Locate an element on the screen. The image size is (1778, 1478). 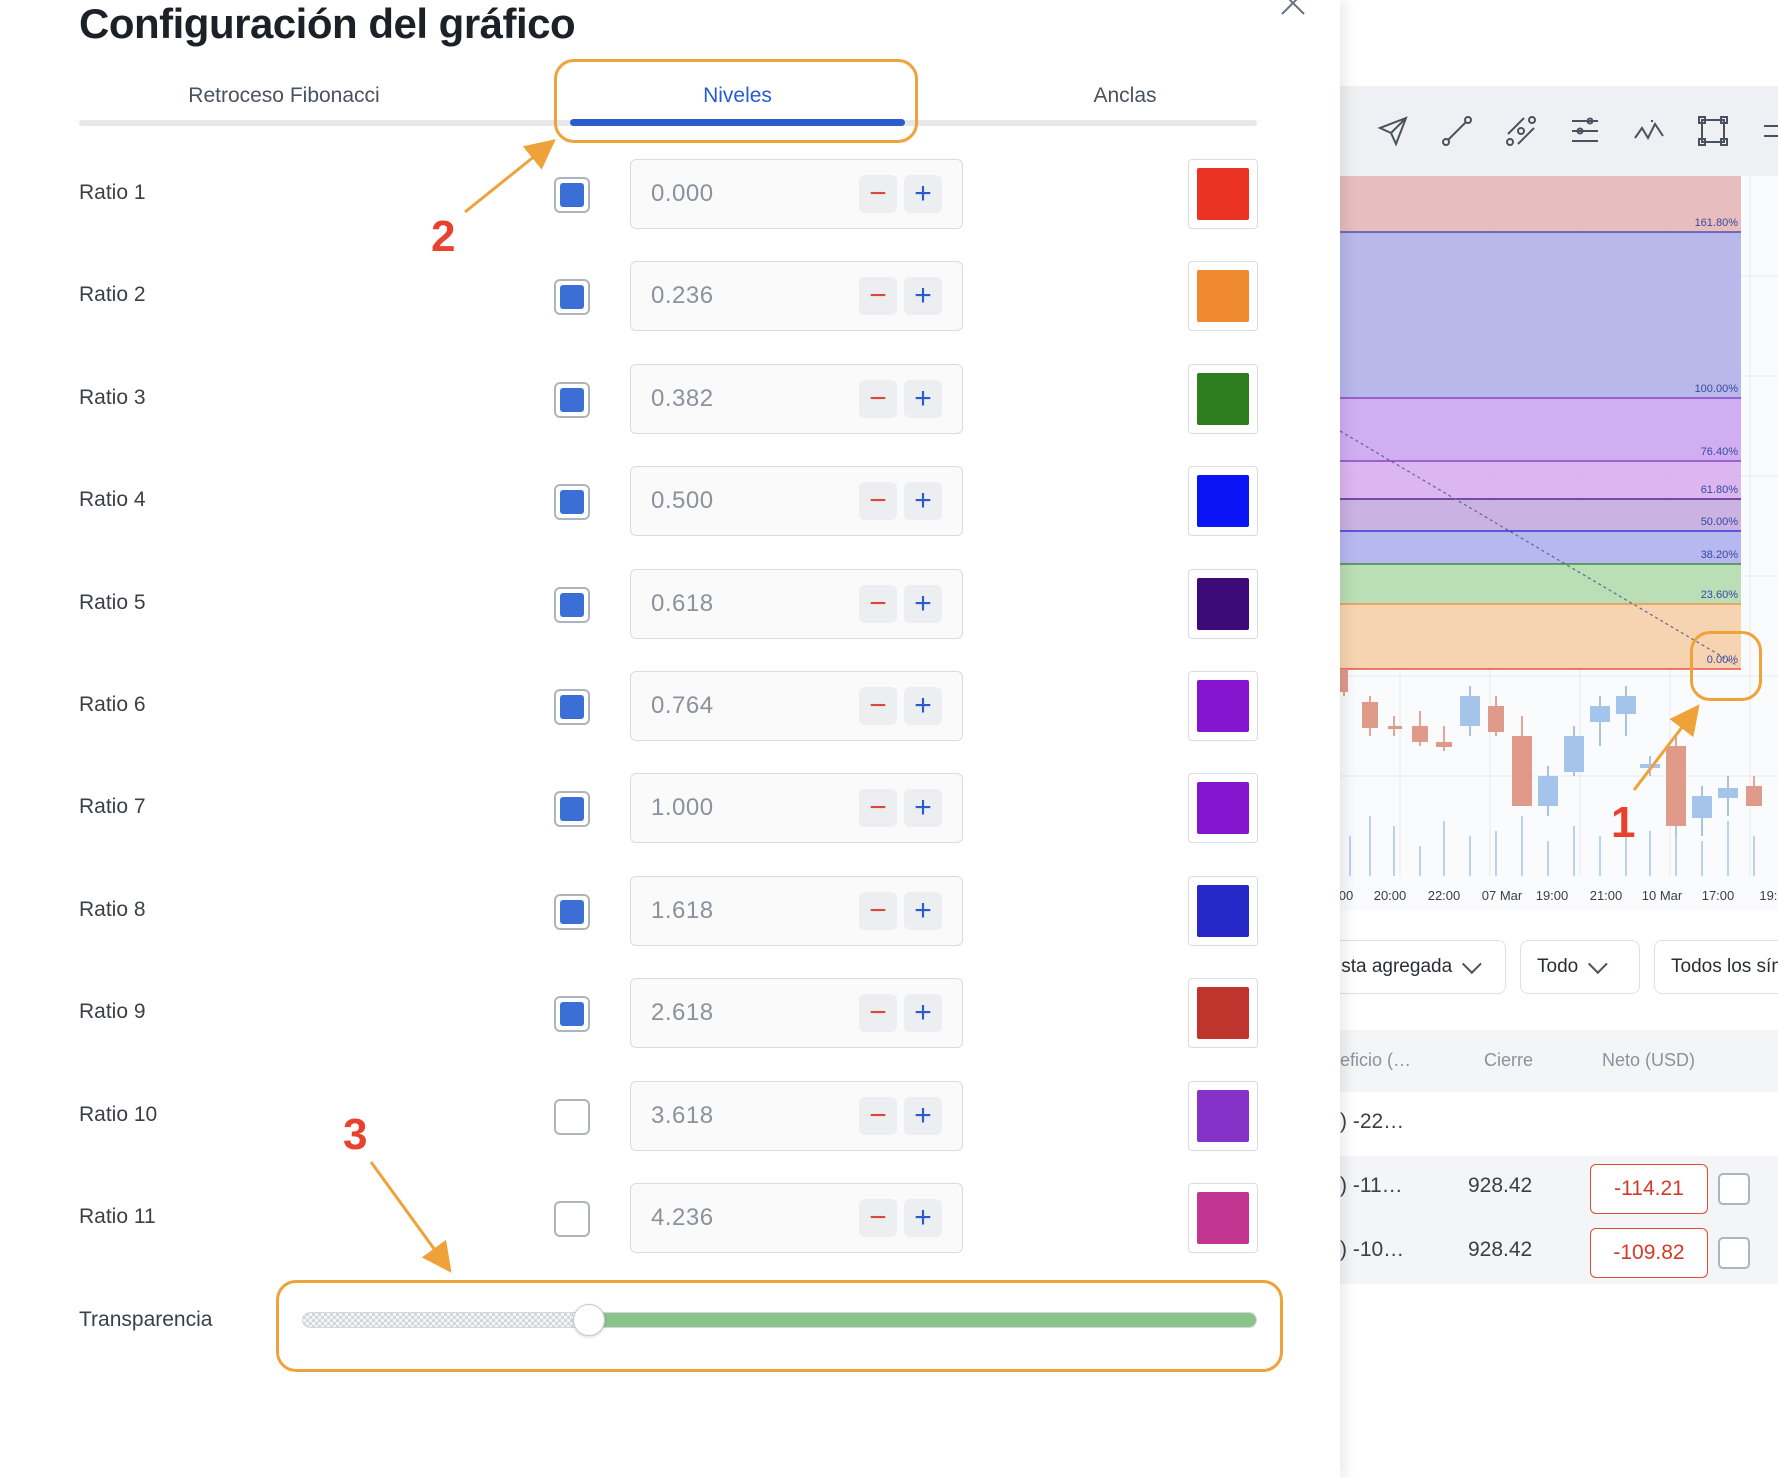
time-axis-label: 20:00 is located at coordinates (1390, 895).